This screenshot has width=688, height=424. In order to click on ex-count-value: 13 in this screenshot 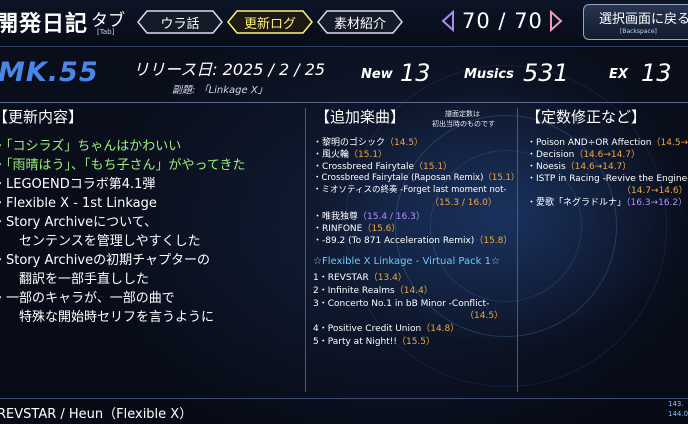, I will do `click(656, 73)`.